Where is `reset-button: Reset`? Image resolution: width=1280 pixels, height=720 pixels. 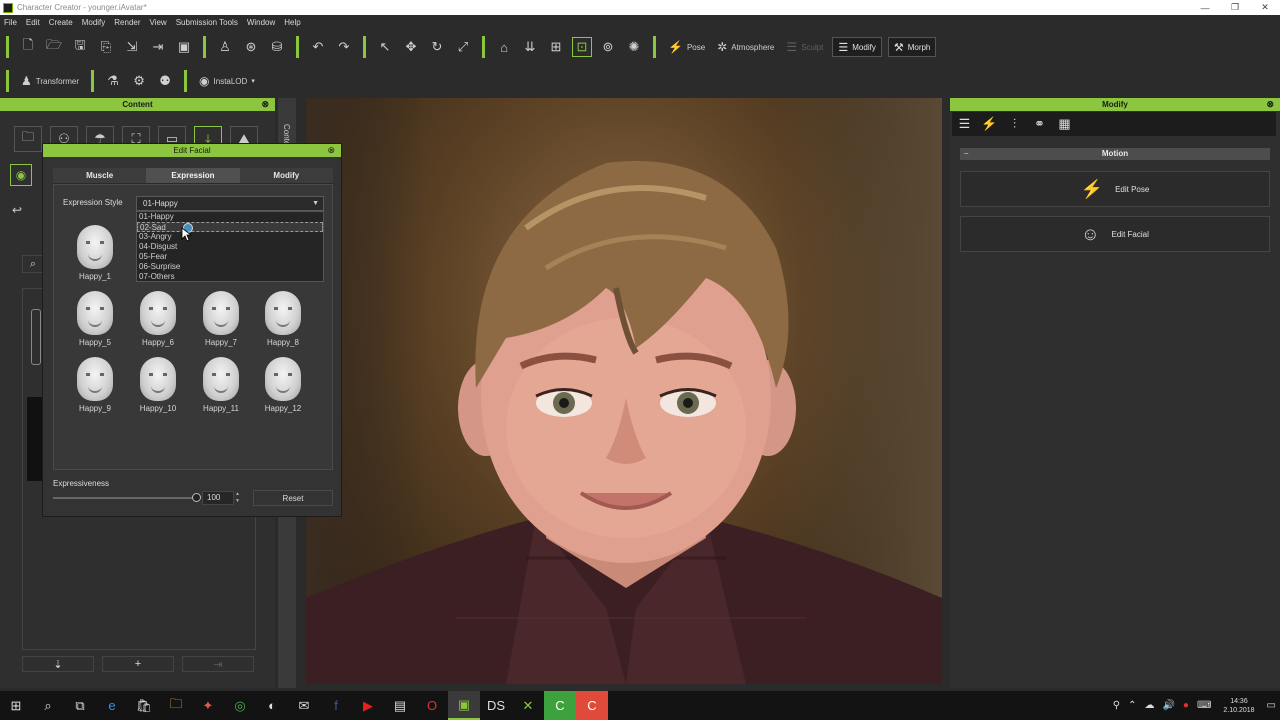 reset-button: Reset is located at coordinates (293, 498).